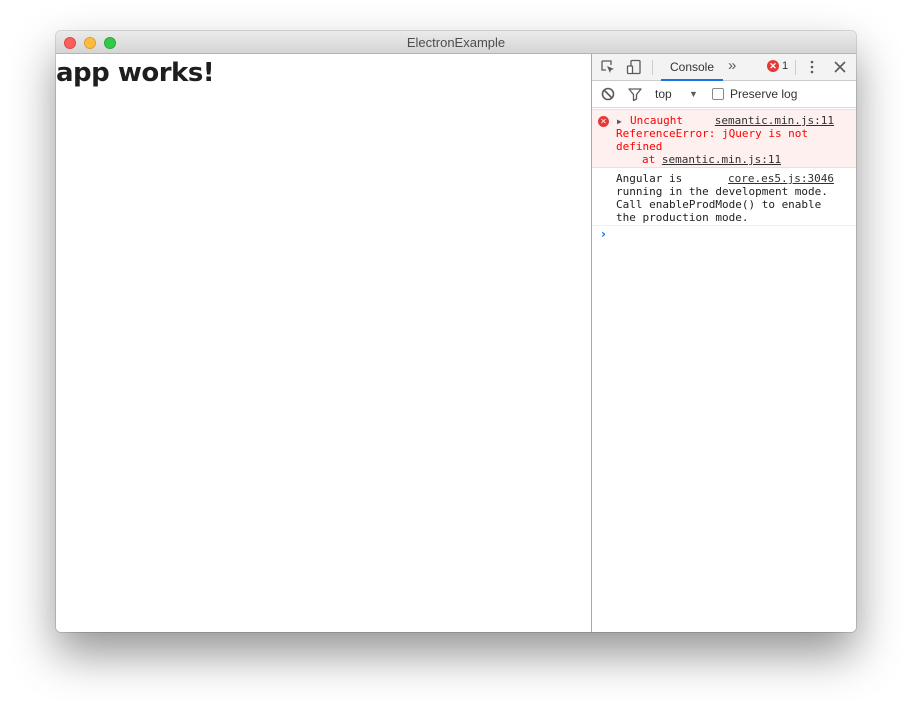 The width and height of the screenshot is (912, 712). Describe the element at coordinates (603, 234) in the screenshot. I see `console-prompt-icon: ›` at that location.